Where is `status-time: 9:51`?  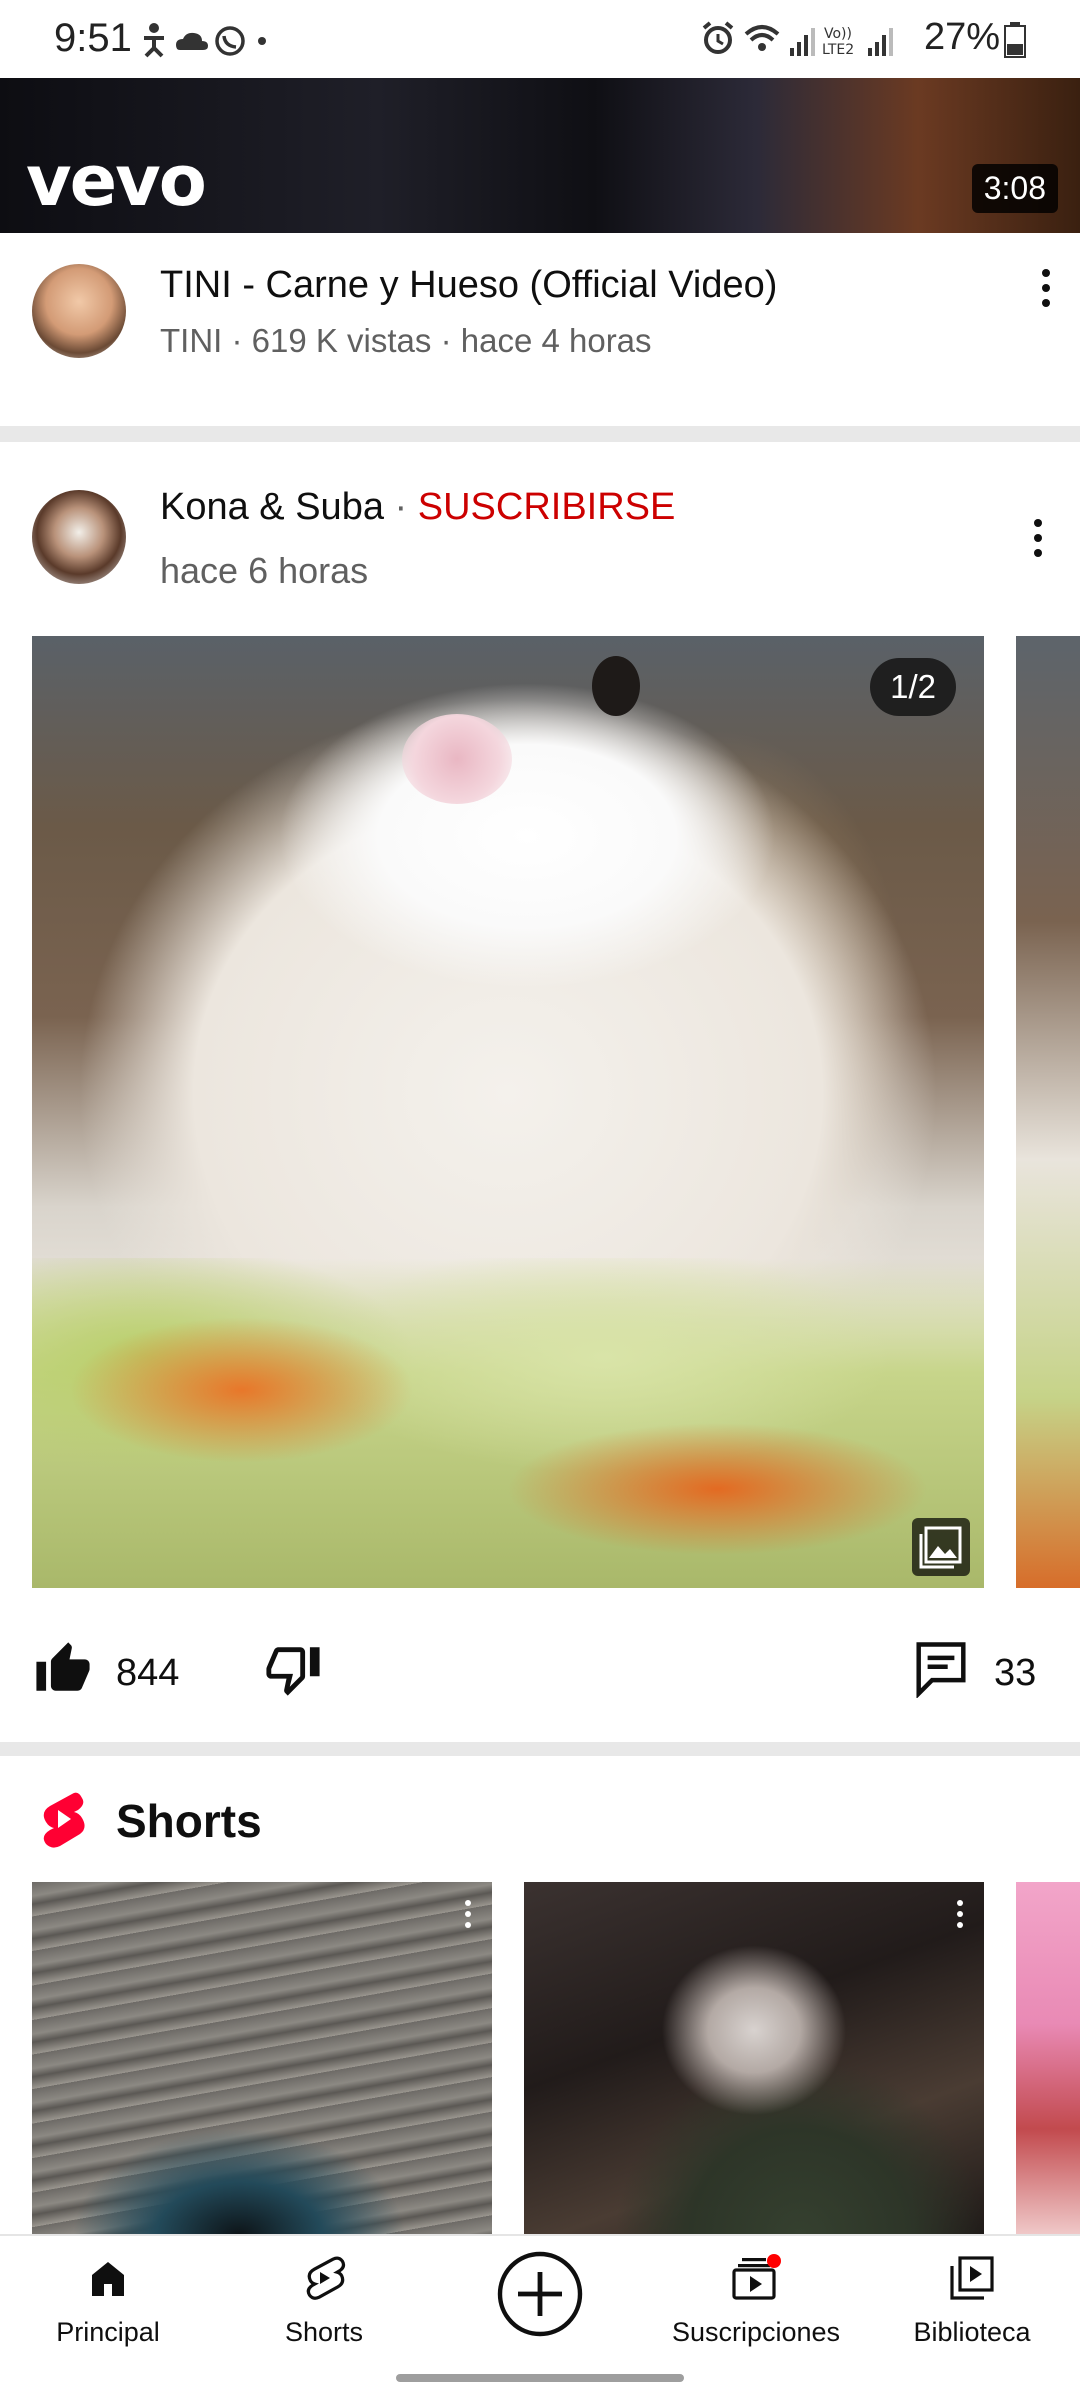 status-time: 9:51 is located at coordinates (93, 38).